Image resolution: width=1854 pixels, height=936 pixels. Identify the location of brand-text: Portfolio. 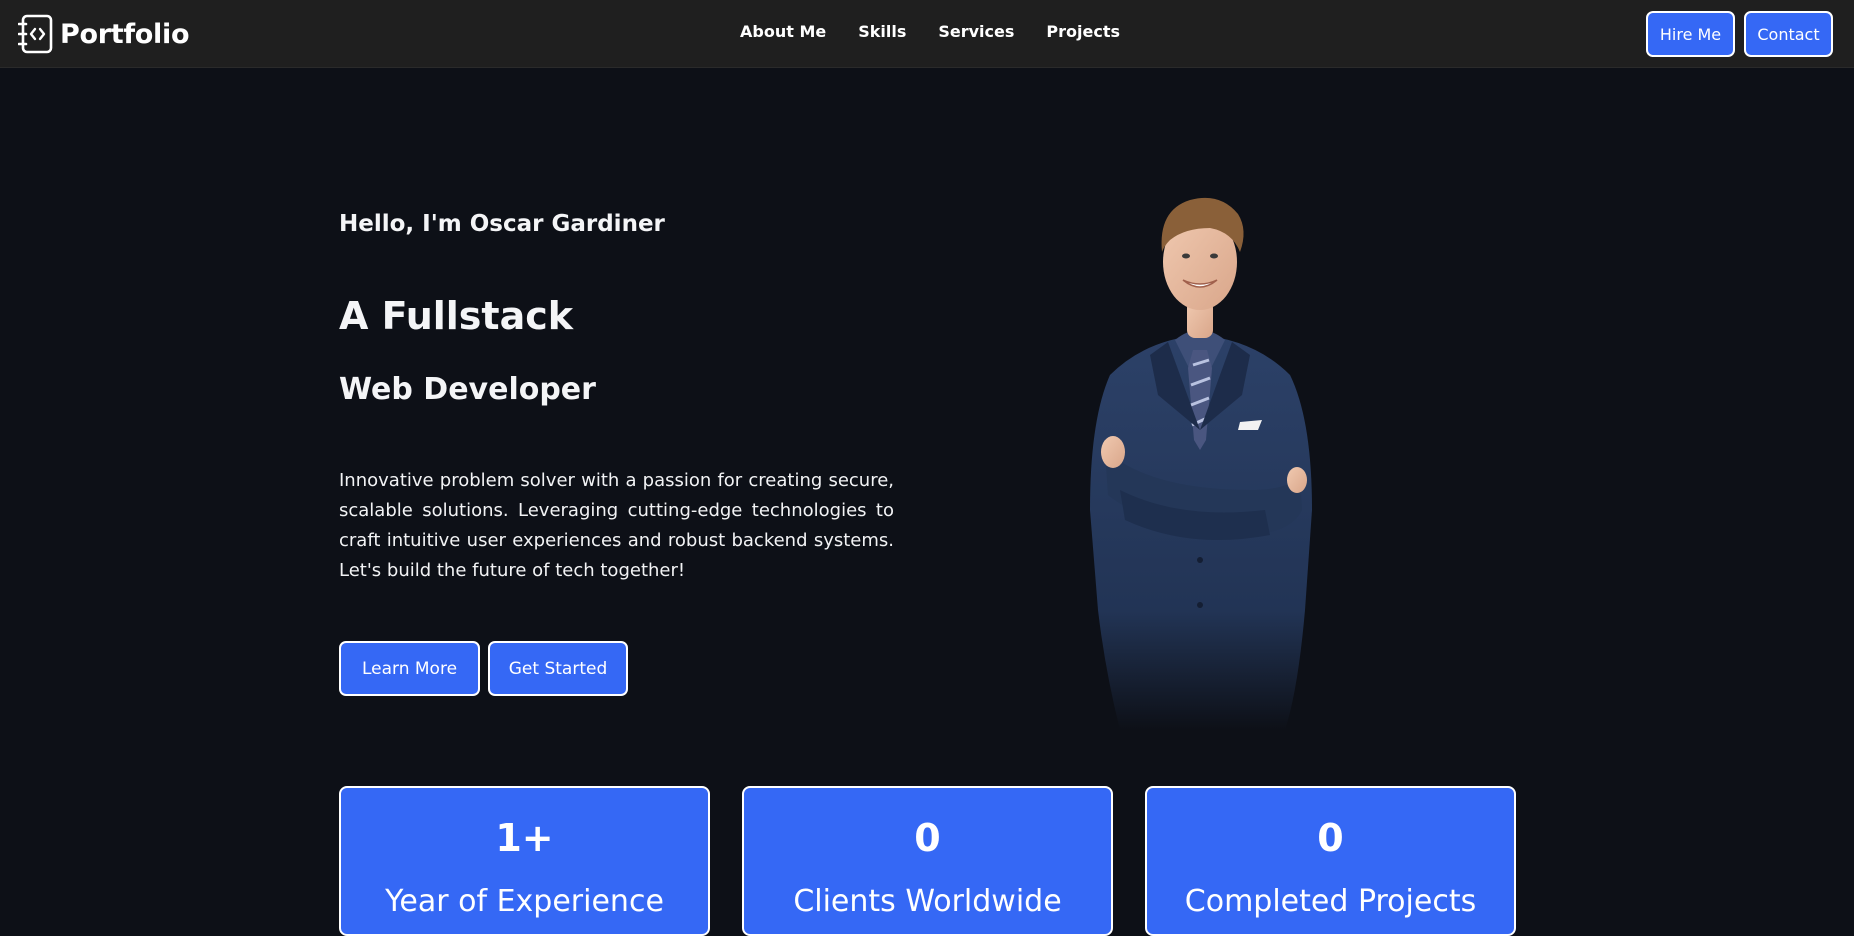
(125, 34).